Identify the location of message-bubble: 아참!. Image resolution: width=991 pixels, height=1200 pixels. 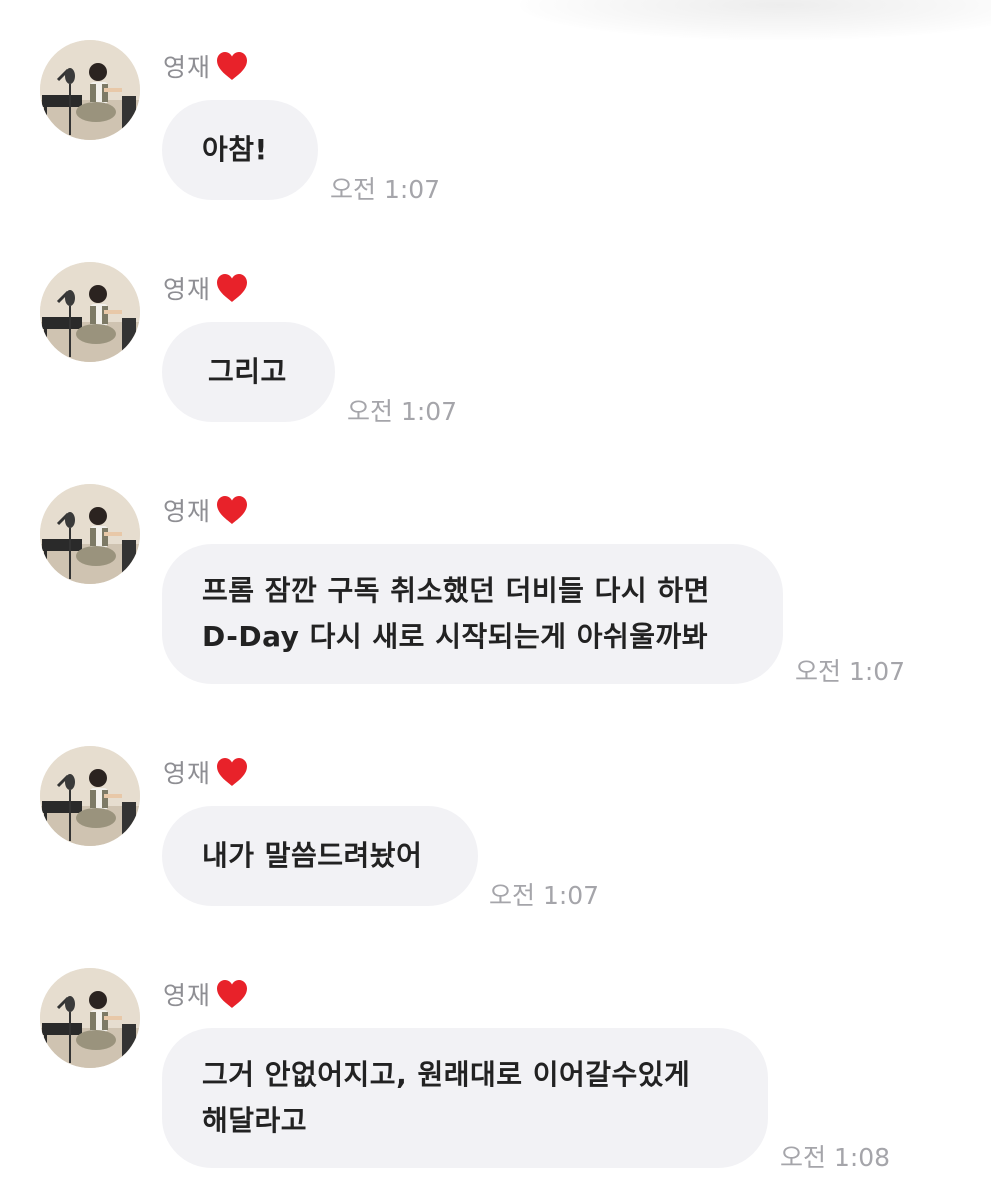
(240, 150).